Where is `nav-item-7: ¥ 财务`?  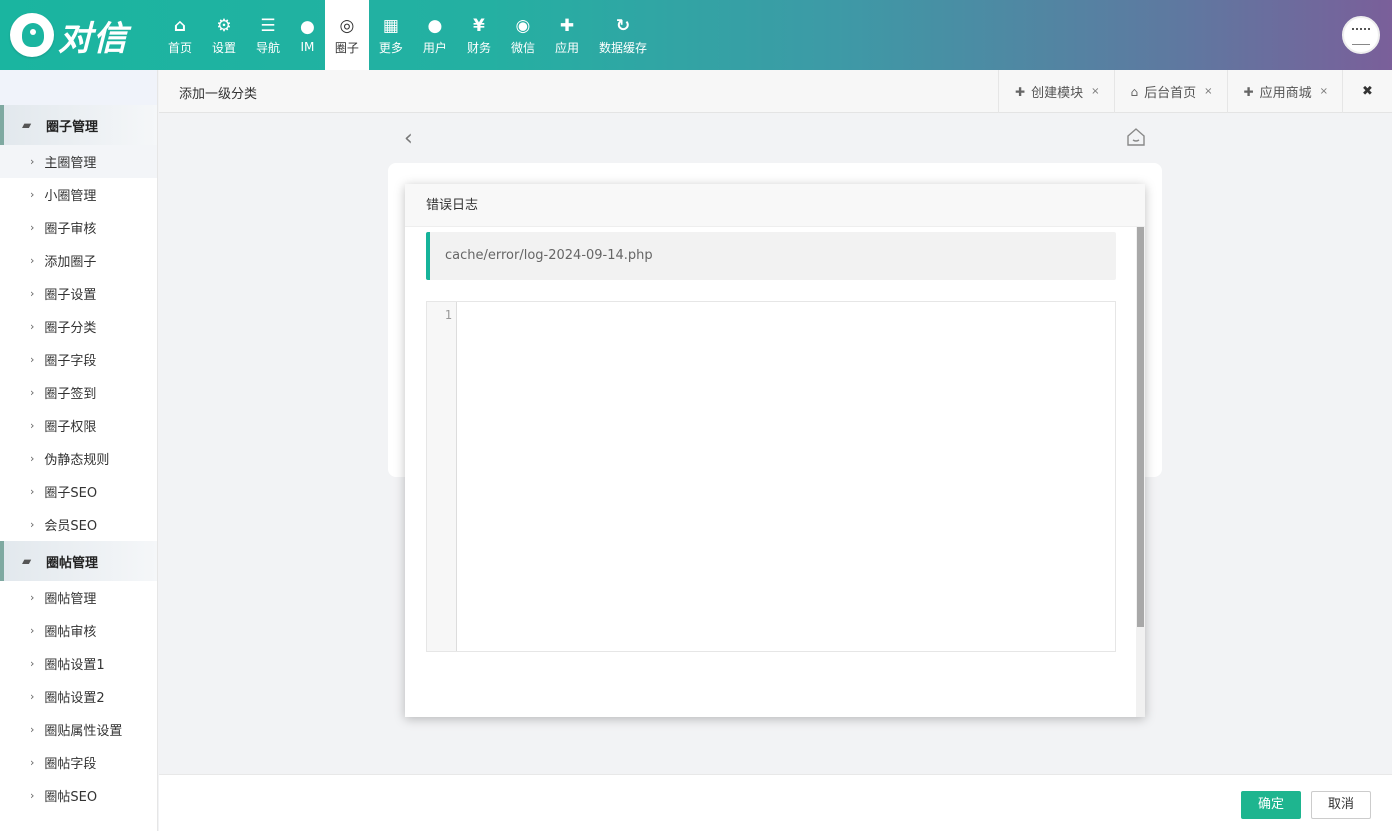
nav-item-7: ¥ 财务 is located at coordinates (479, 35).